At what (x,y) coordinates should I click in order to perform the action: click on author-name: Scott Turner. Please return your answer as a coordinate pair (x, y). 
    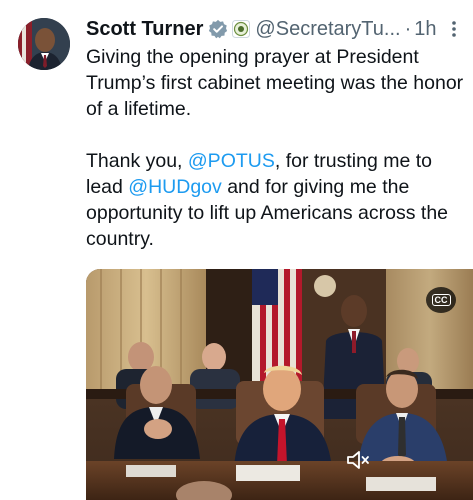
    Looking at the image, I should click on (144, 29).